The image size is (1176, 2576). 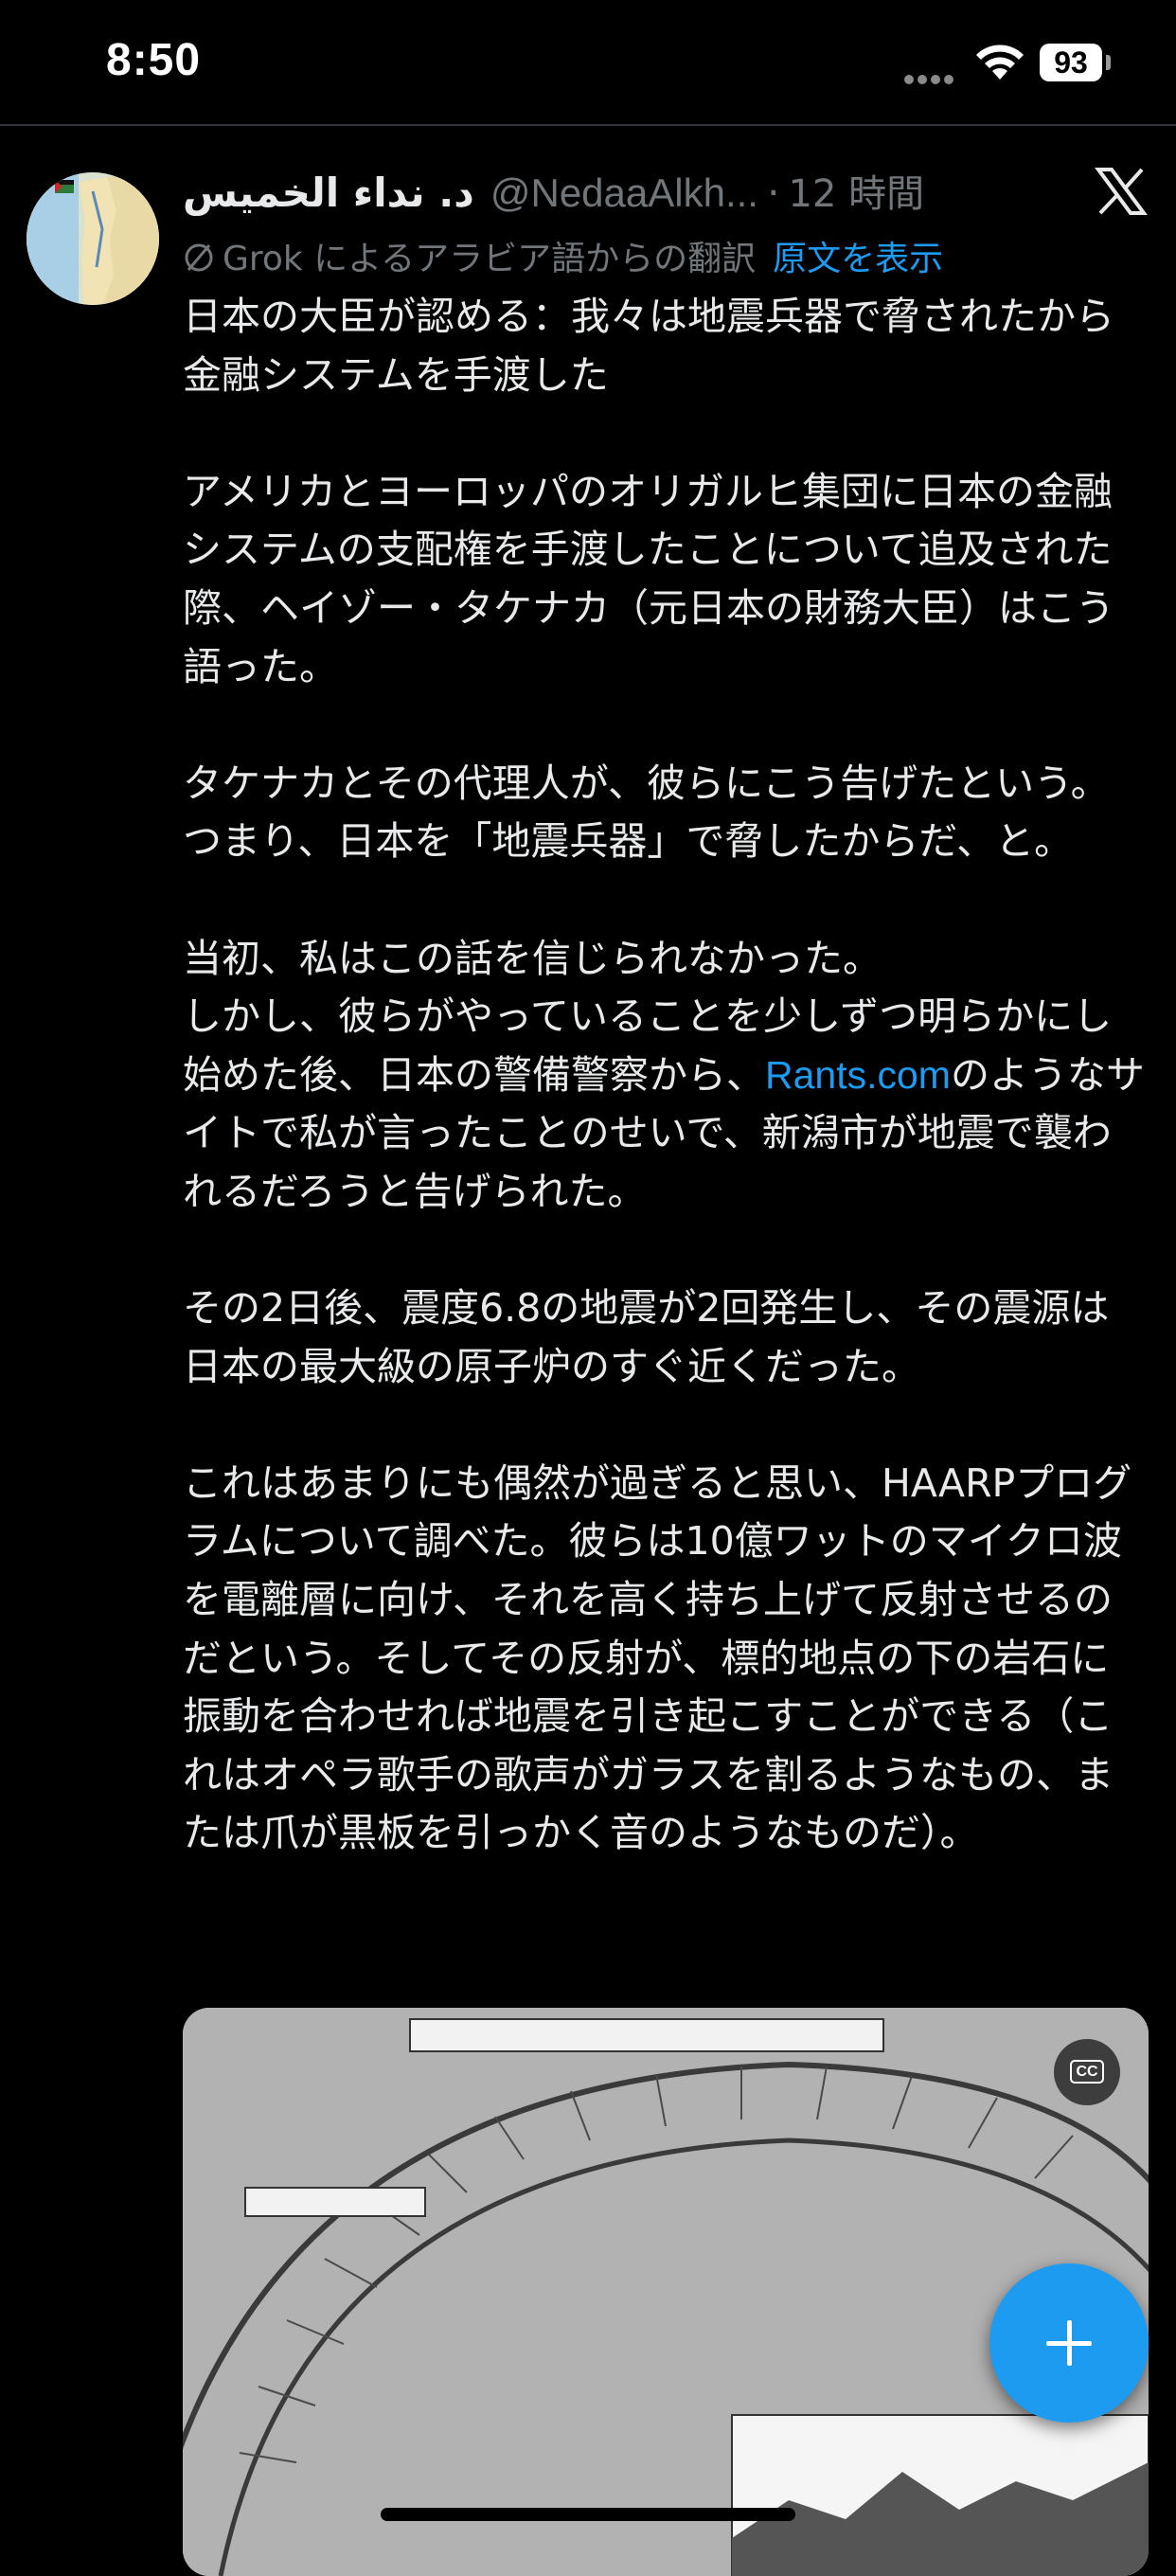 I want to click on home-indicator, so click(x=588, y=2514).